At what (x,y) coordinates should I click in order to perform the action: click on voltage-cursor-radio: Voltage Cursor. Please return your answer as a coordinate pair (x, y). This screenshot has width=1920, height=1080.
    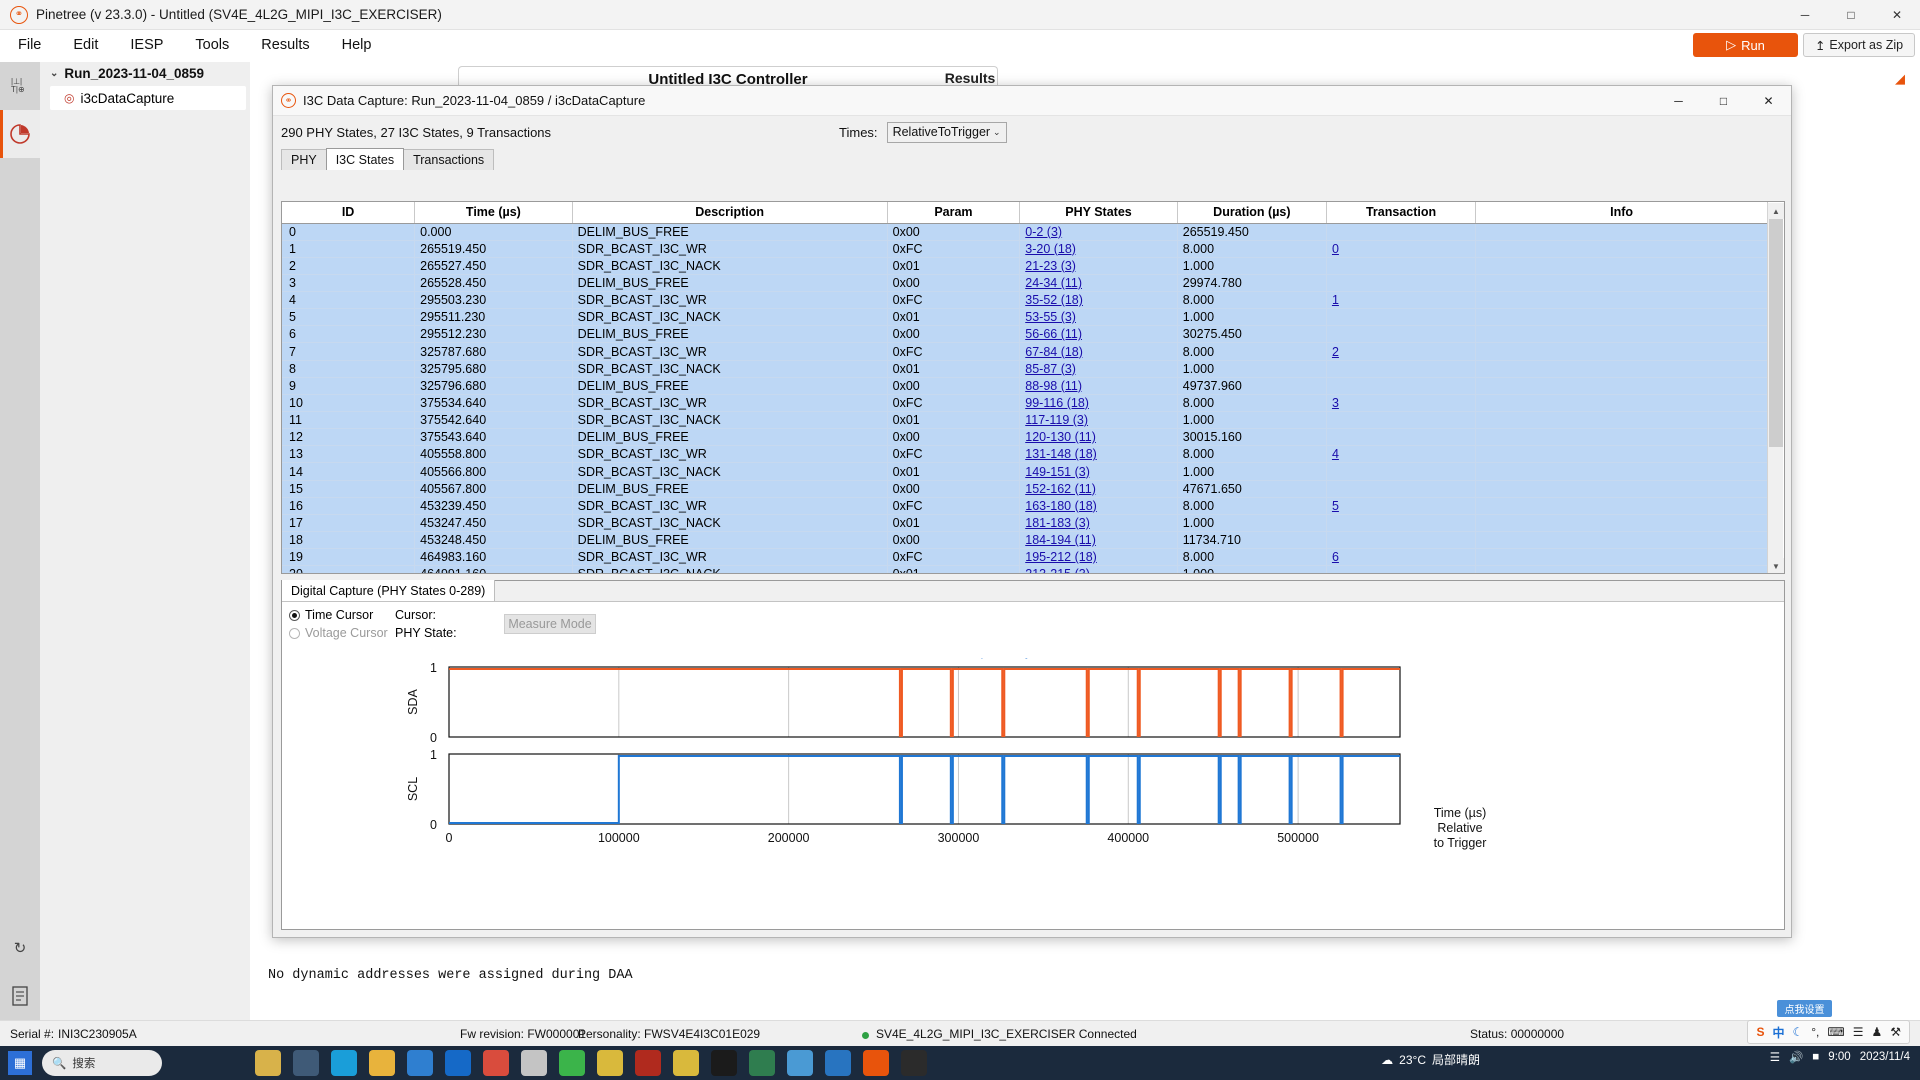
    Looking at the image, I should click on (338, 633).